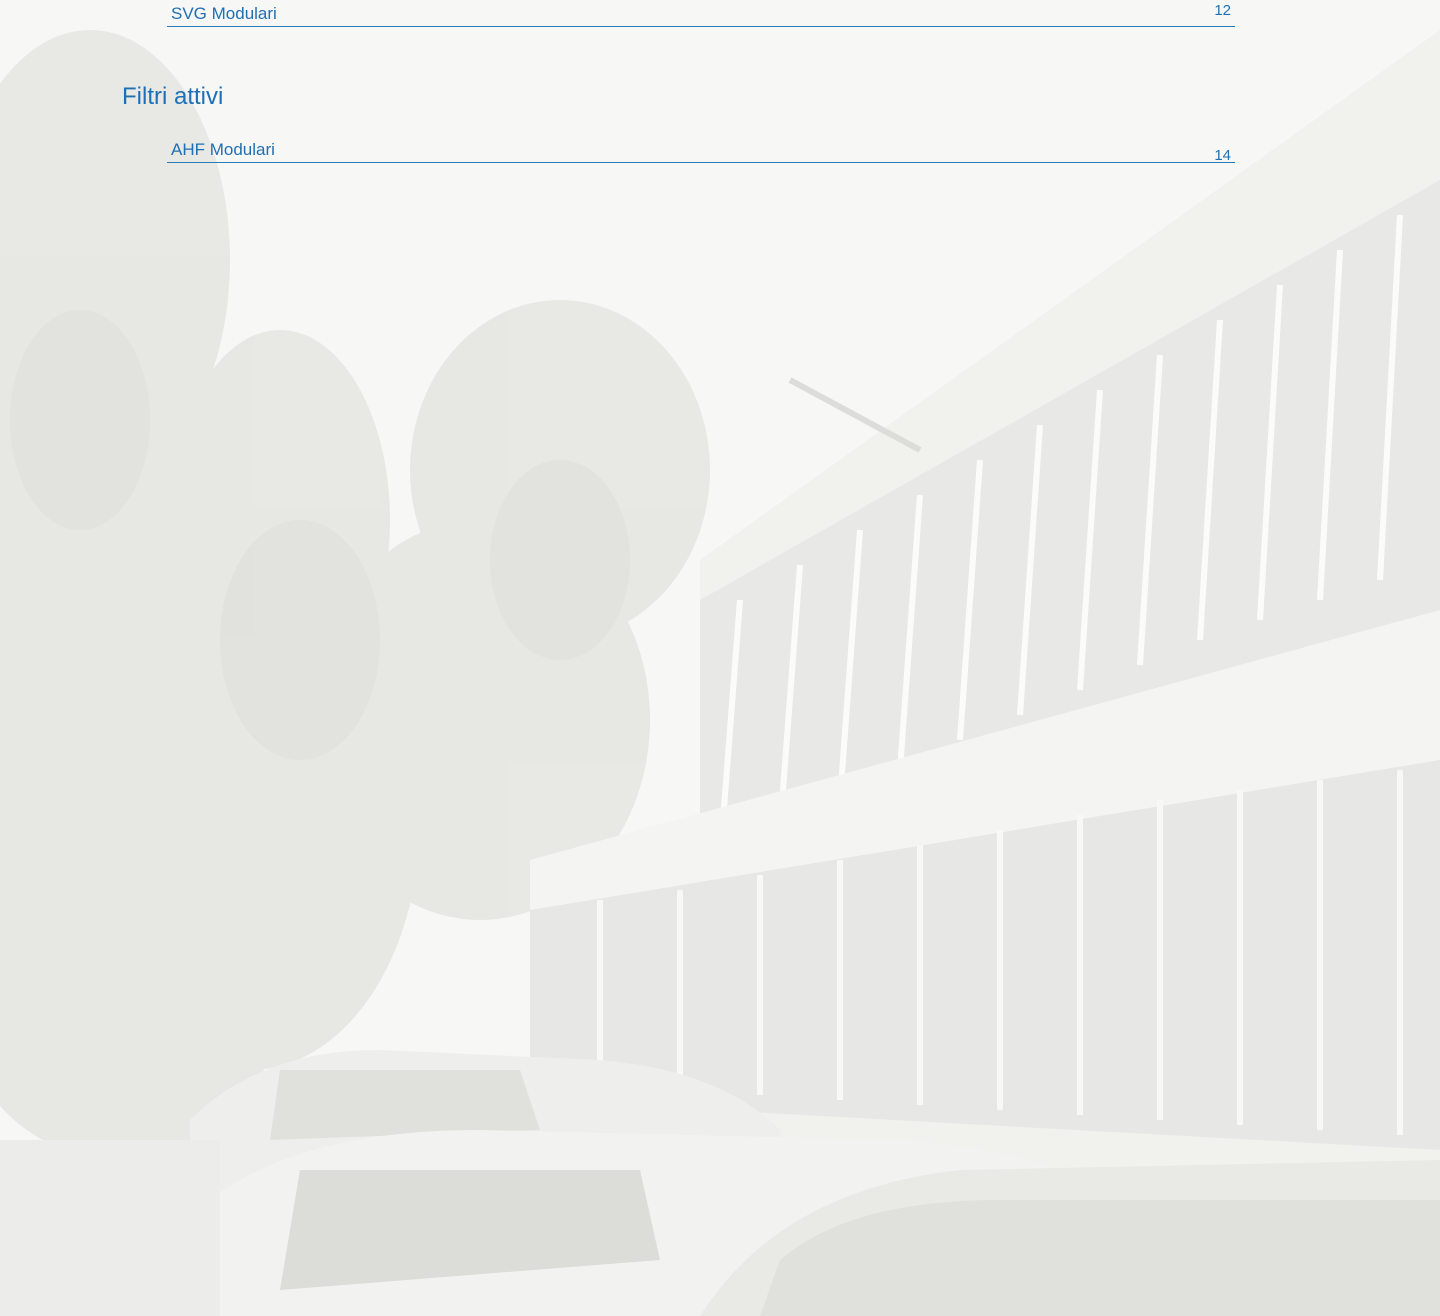 The image size is (1440, 1316). Describe the element at coordinates (1222, 10) in the screenshot. I see `toc-entry-page-number: 12` at that location.